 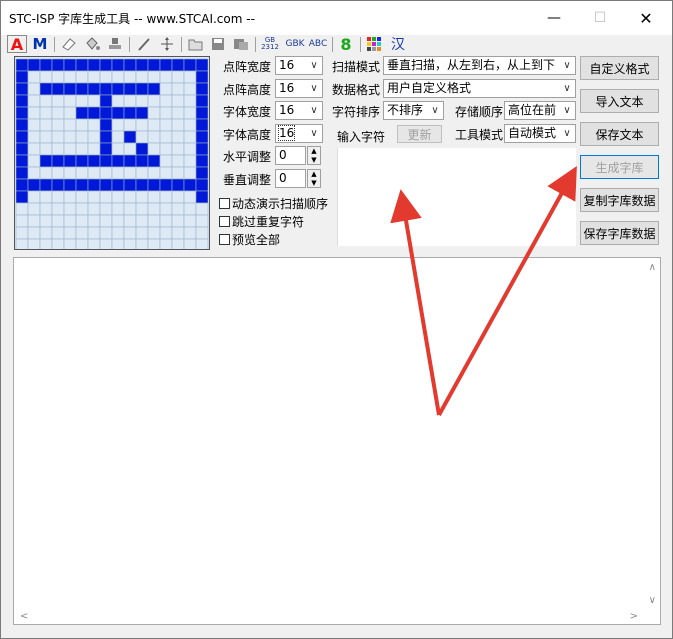 What do you see at coordinates (507, 291) in the screenshot?
I see `arrow-to-generate` at bounding box center [507, 291].